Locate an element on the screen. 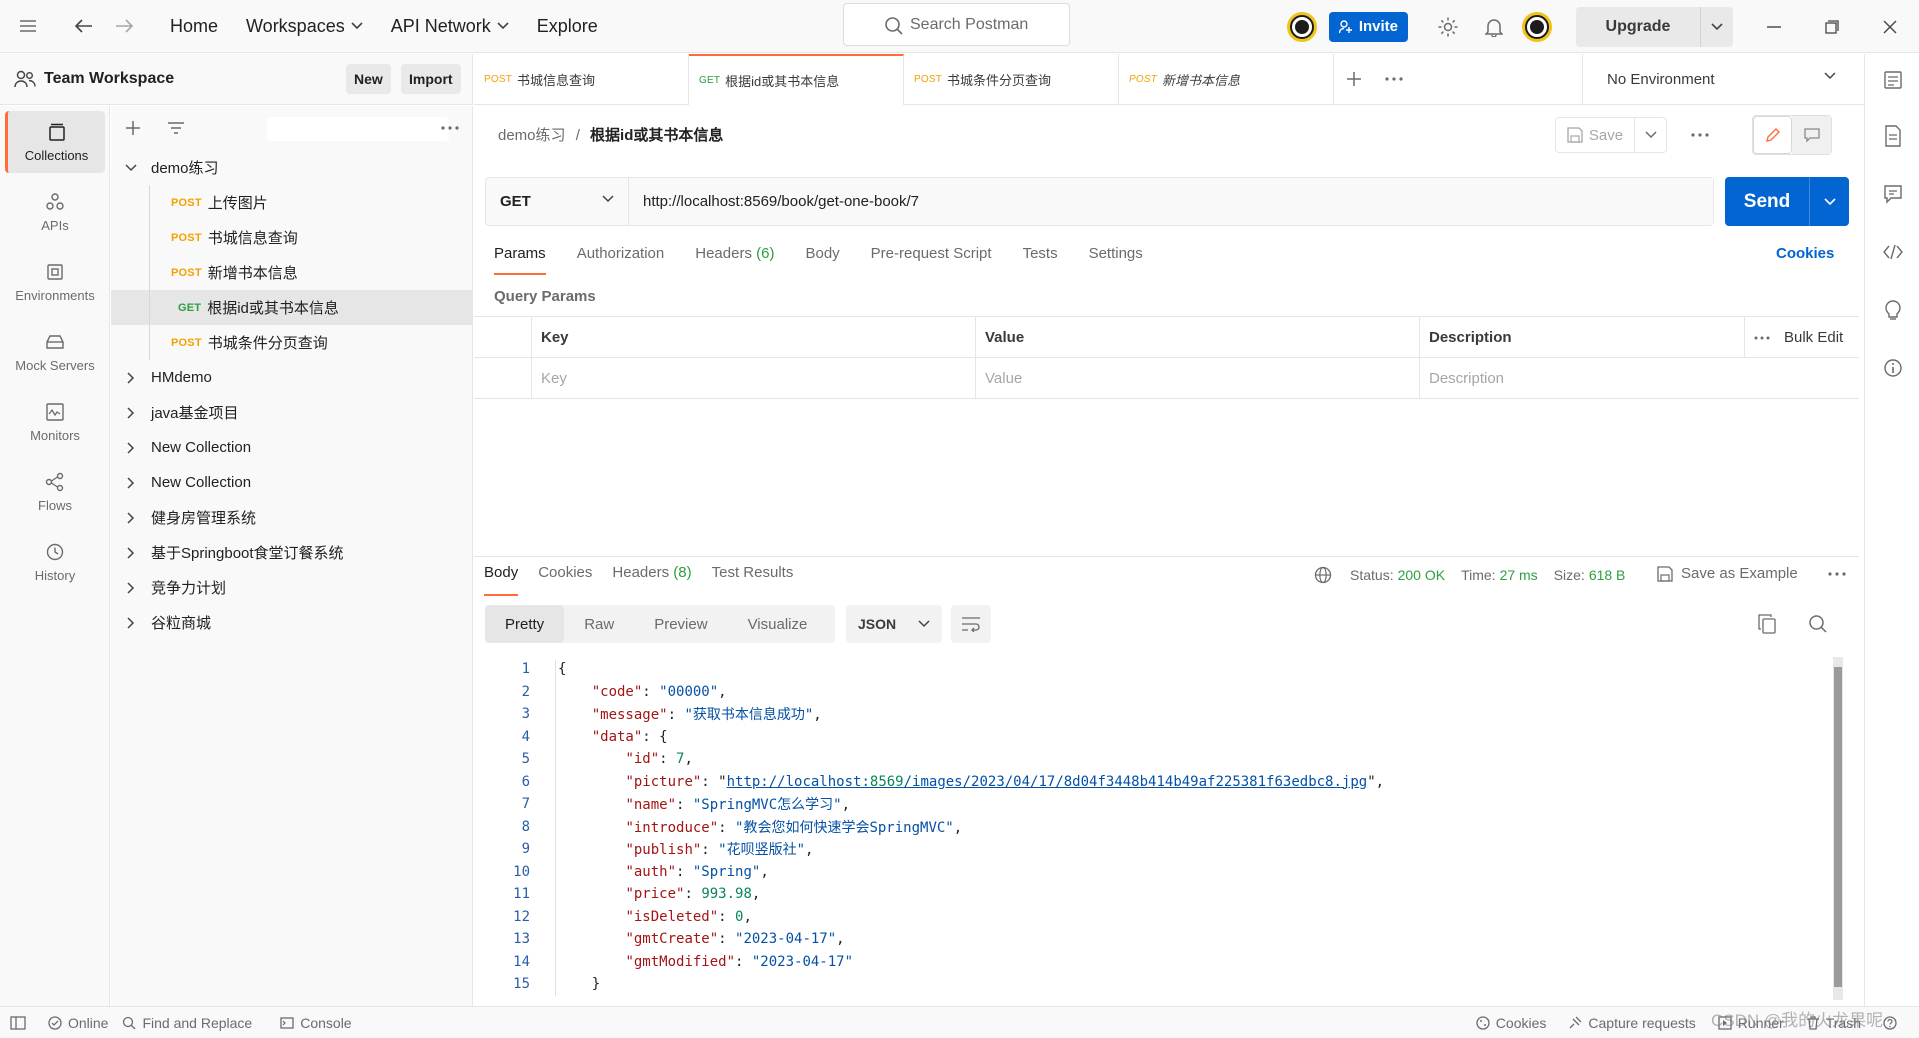 The image size is (1919, 1038). tab-tests: Tests is located at coordinates (1040, 260).